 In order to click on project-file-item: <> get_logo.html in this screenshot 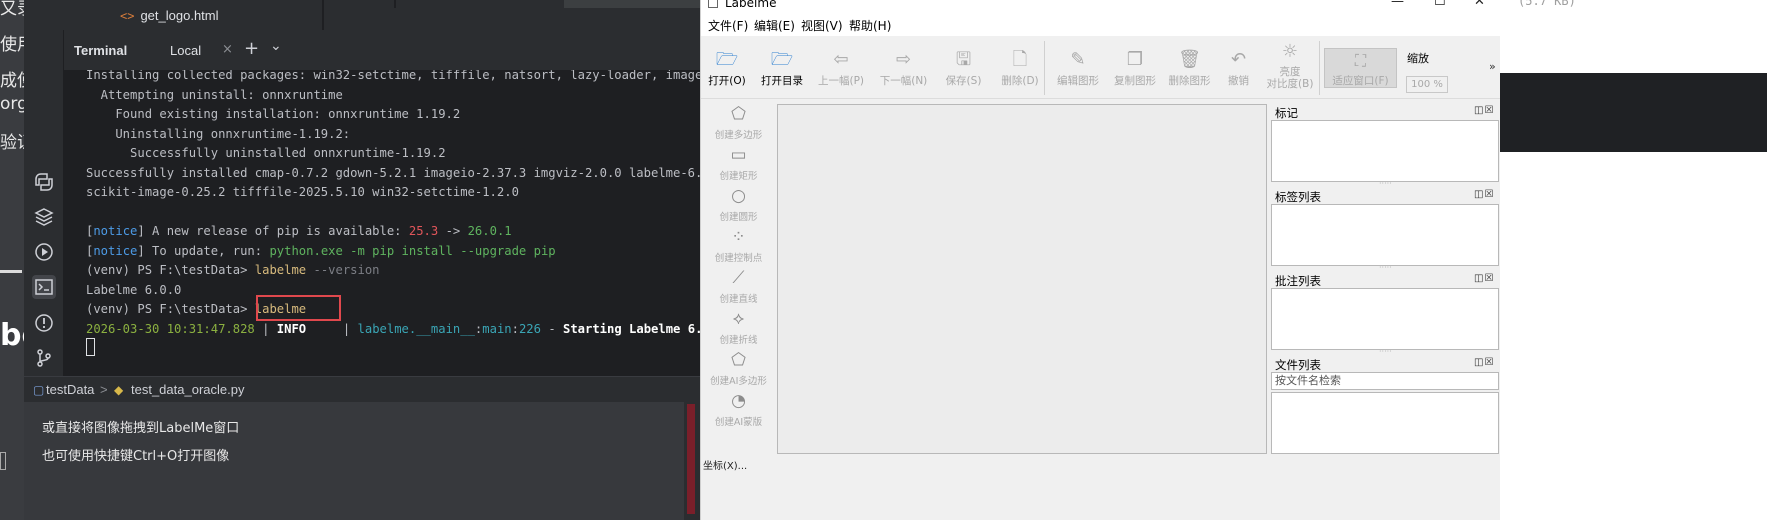, I will do `click(169, 15)`.